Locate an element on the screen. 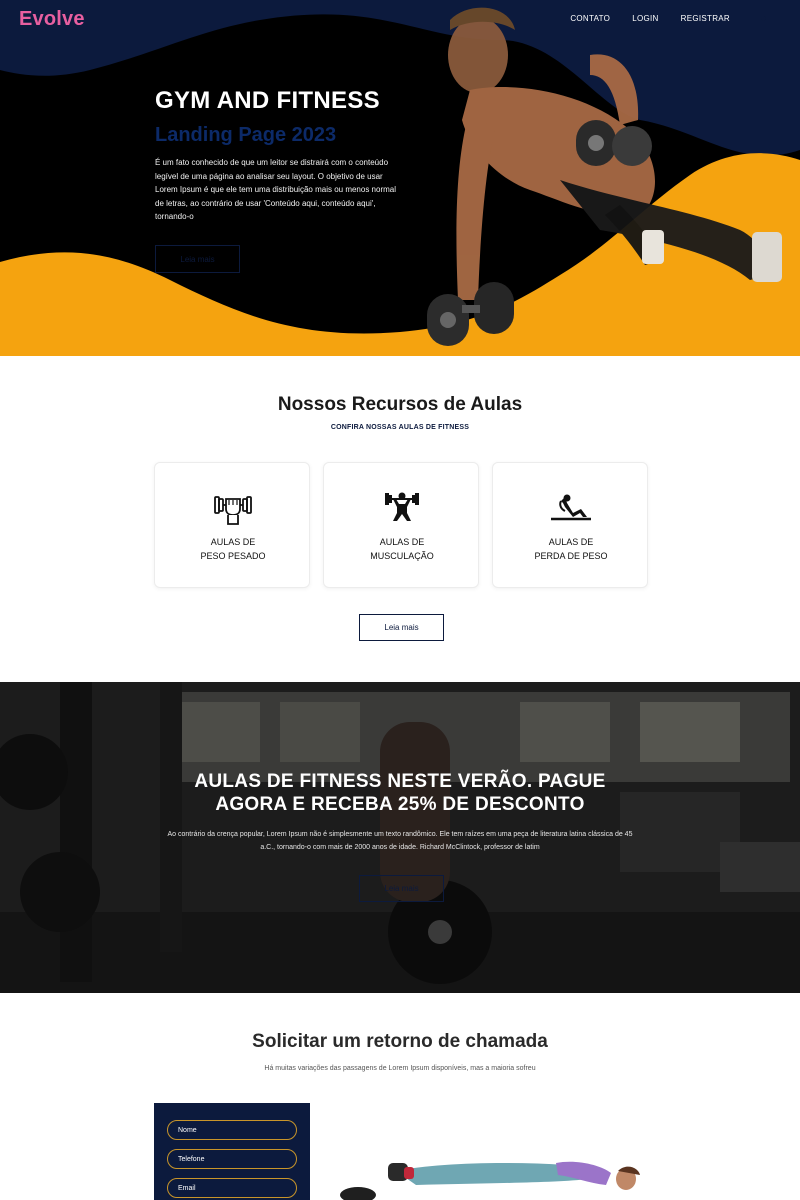 The width and height of the screenshot is (800, 1200). search-icon is located at coordinates (763, 18).